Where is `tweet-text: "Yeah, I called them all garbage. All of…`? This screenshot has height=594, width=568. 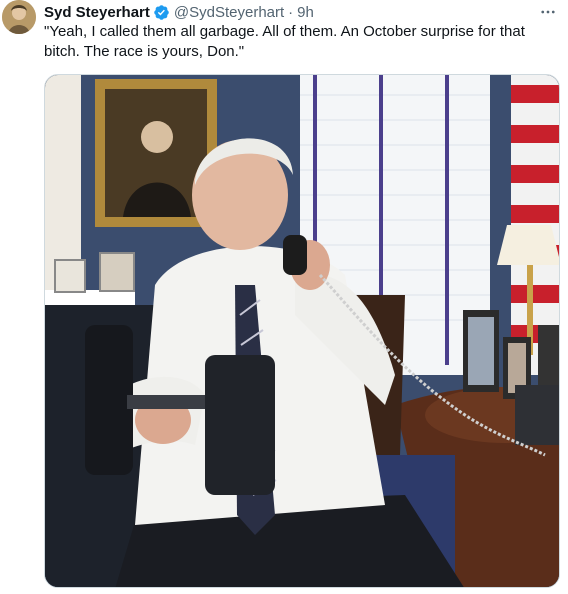 tweet-text: "Yeah, I called them all garbage. All of… is located at coordinates (284, 41).